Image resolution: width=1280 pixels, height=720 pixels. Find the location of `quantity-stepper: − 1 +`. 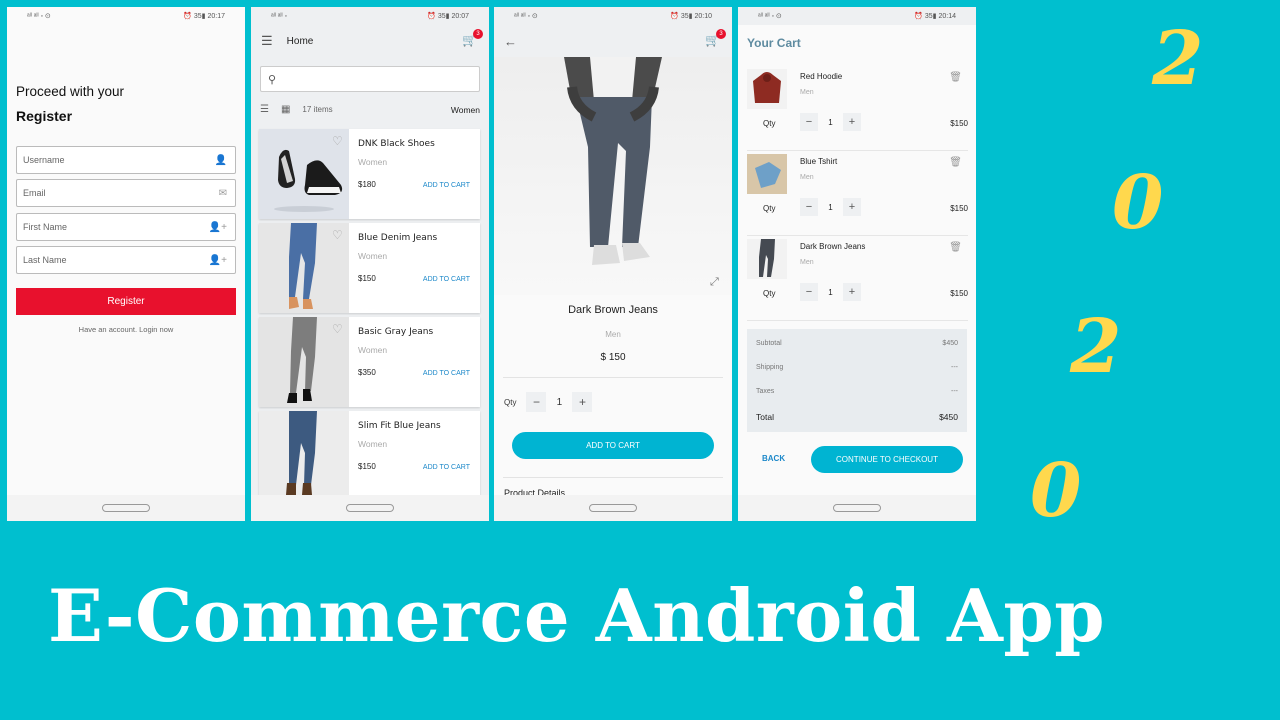

quantity-stepper: − 1 + is located at coordinates (830, 207).